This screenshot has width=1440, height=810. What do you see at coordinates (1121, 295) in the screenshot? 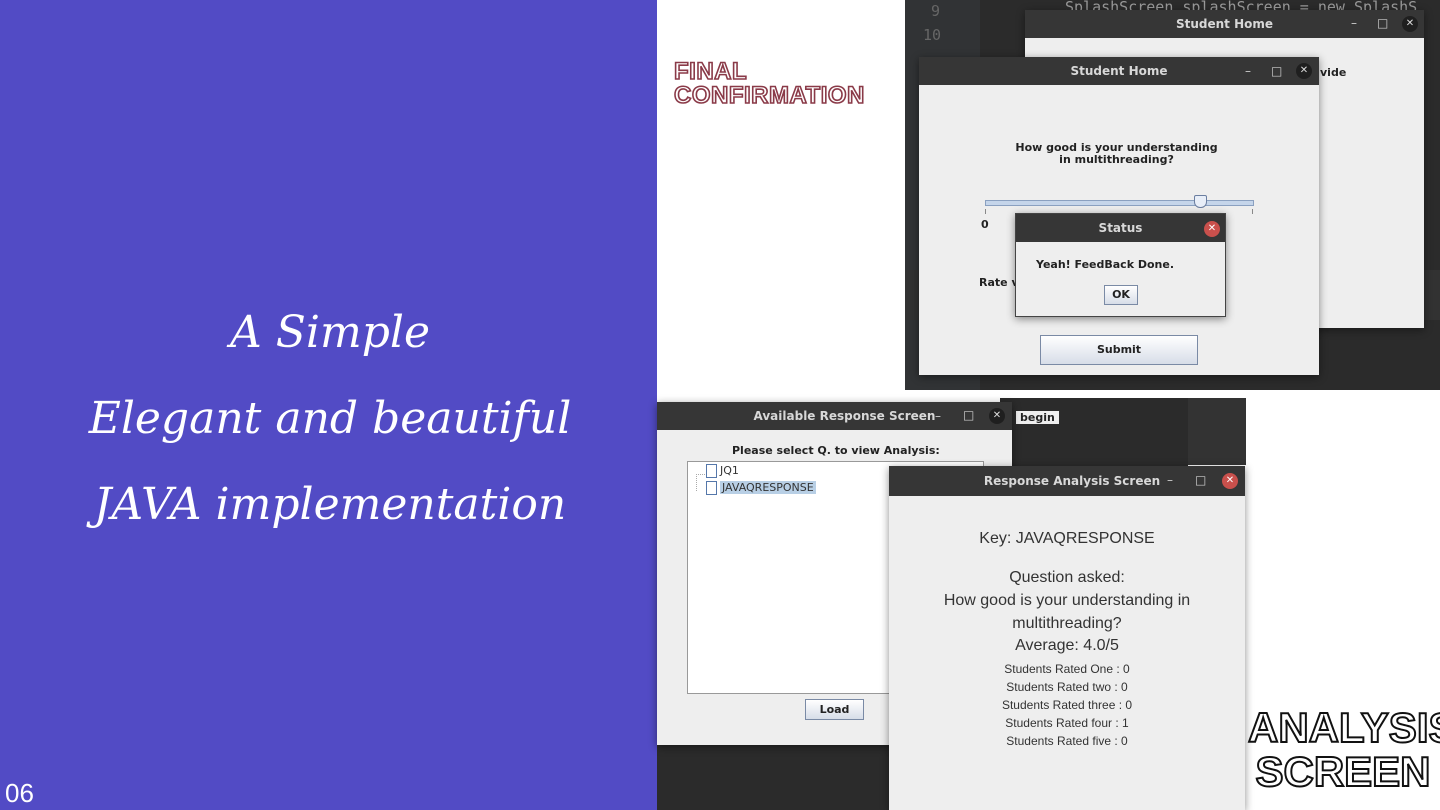
I see `ok-button: OK` at bounding box center [1121, 295].